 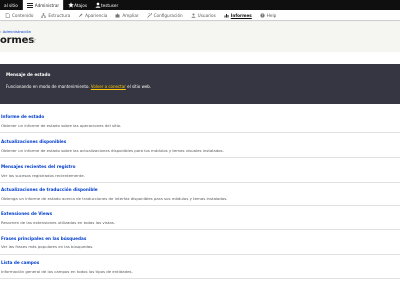 What do you see at coordinates (226, 15) in the screenshot?
I see `chart-icon` at bounding box center [226, 15].